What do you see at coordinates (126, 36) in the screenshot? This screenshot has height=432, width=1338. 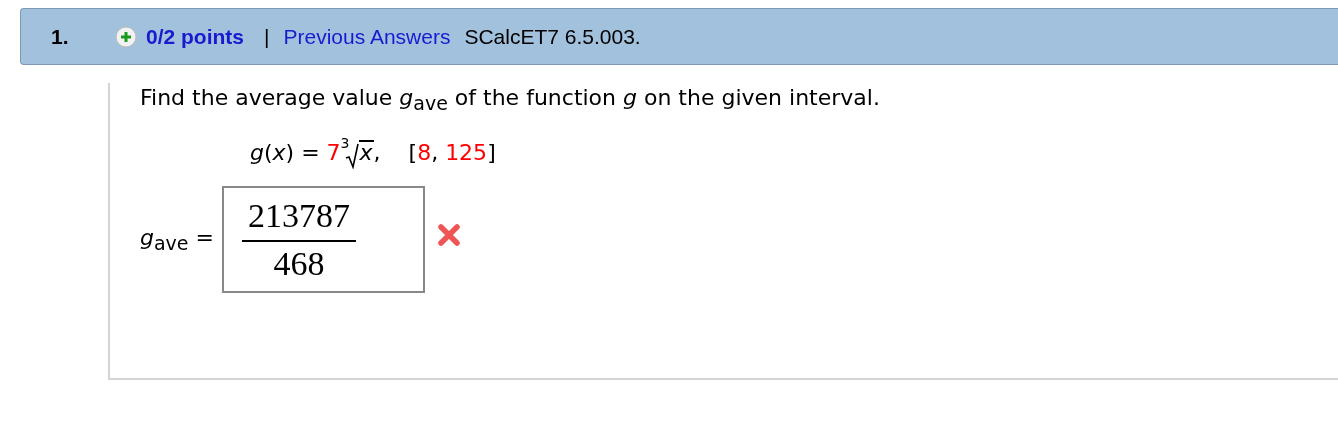 I see `plus-icon` at bounding box center [126, 36].